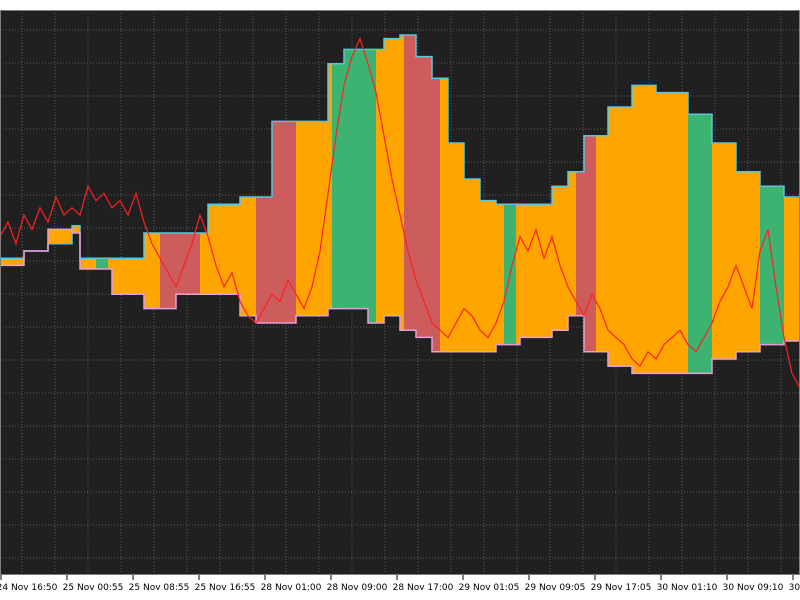  Describe the element at coordinates (357, 588) in the screenshot. I see `x-tick-label: 28 Nov 09:00` at that location.